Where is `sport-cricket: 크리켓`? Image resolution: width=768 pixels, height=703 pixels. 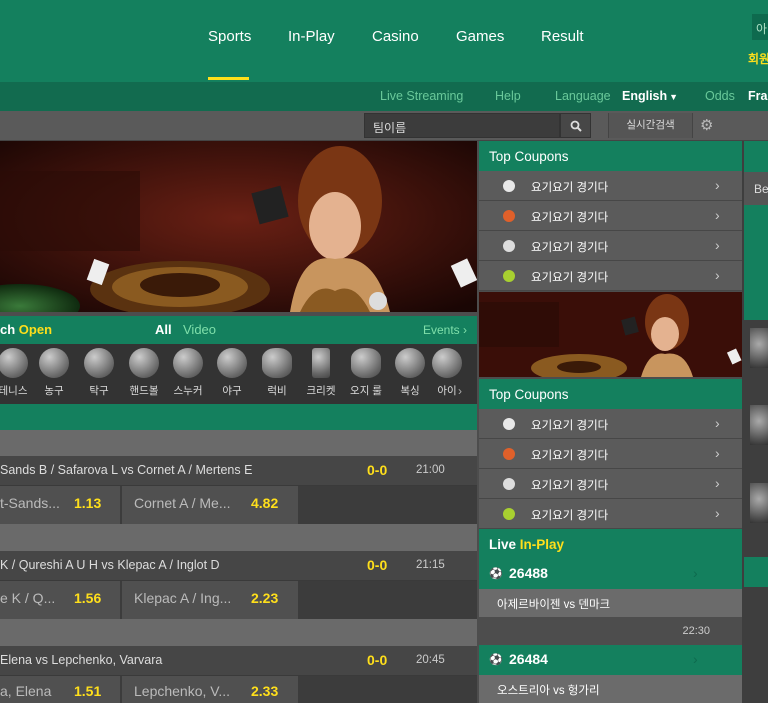 sport-cricket: 크리켓 is located at coordinates (321, 373).